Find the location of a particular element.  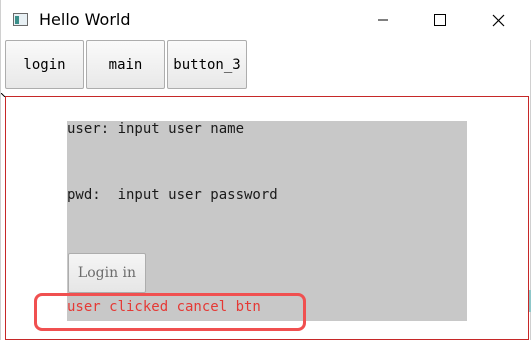

app-icon is located at coordinates (20, 19).